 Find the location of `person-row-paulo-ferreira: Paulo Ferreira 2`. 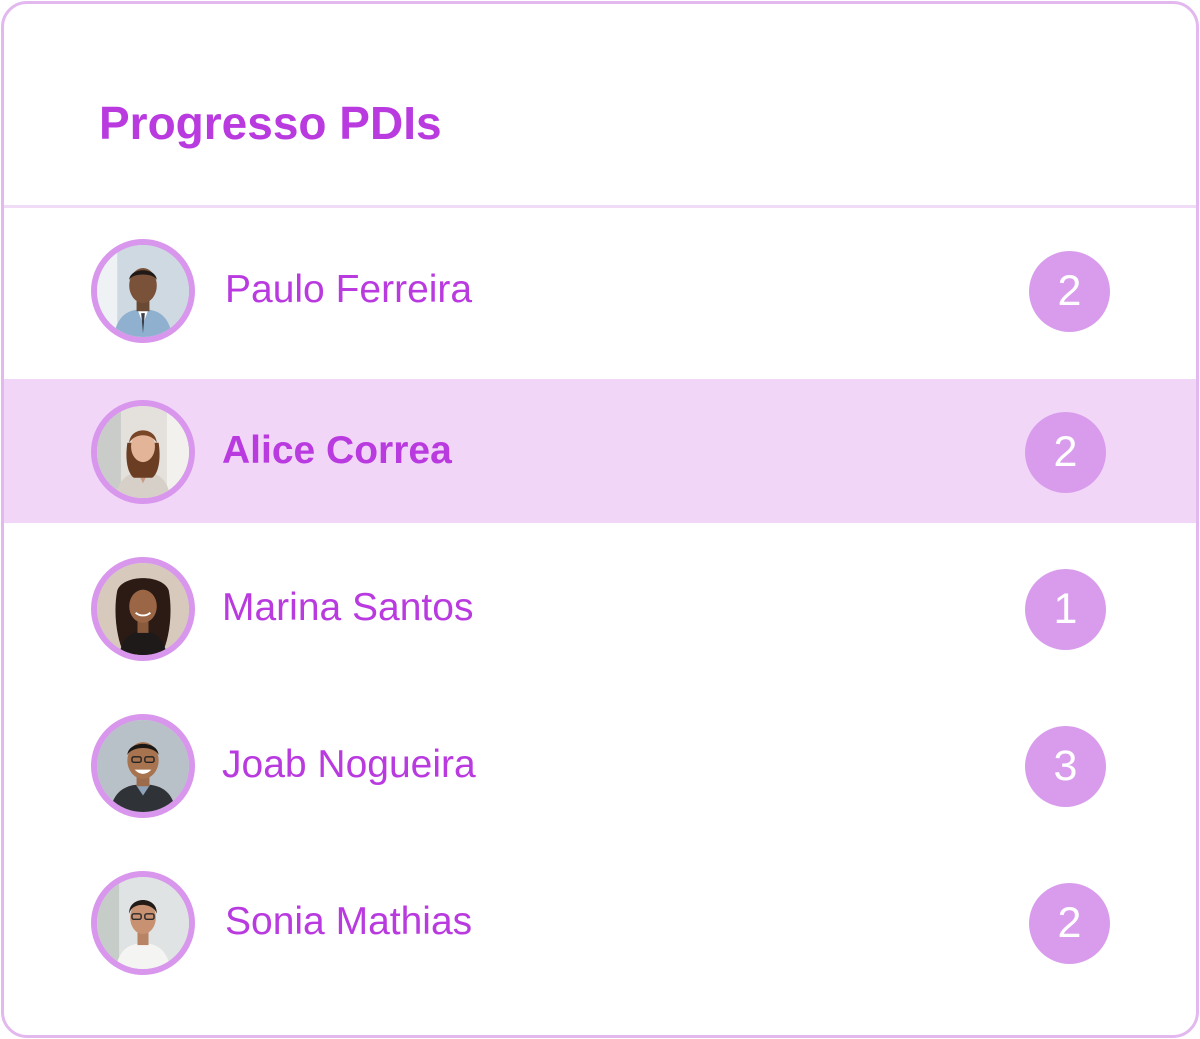

person-row-paulo-ferreira: Paulo Ferreira 2 is located at coordinates (600, 290).